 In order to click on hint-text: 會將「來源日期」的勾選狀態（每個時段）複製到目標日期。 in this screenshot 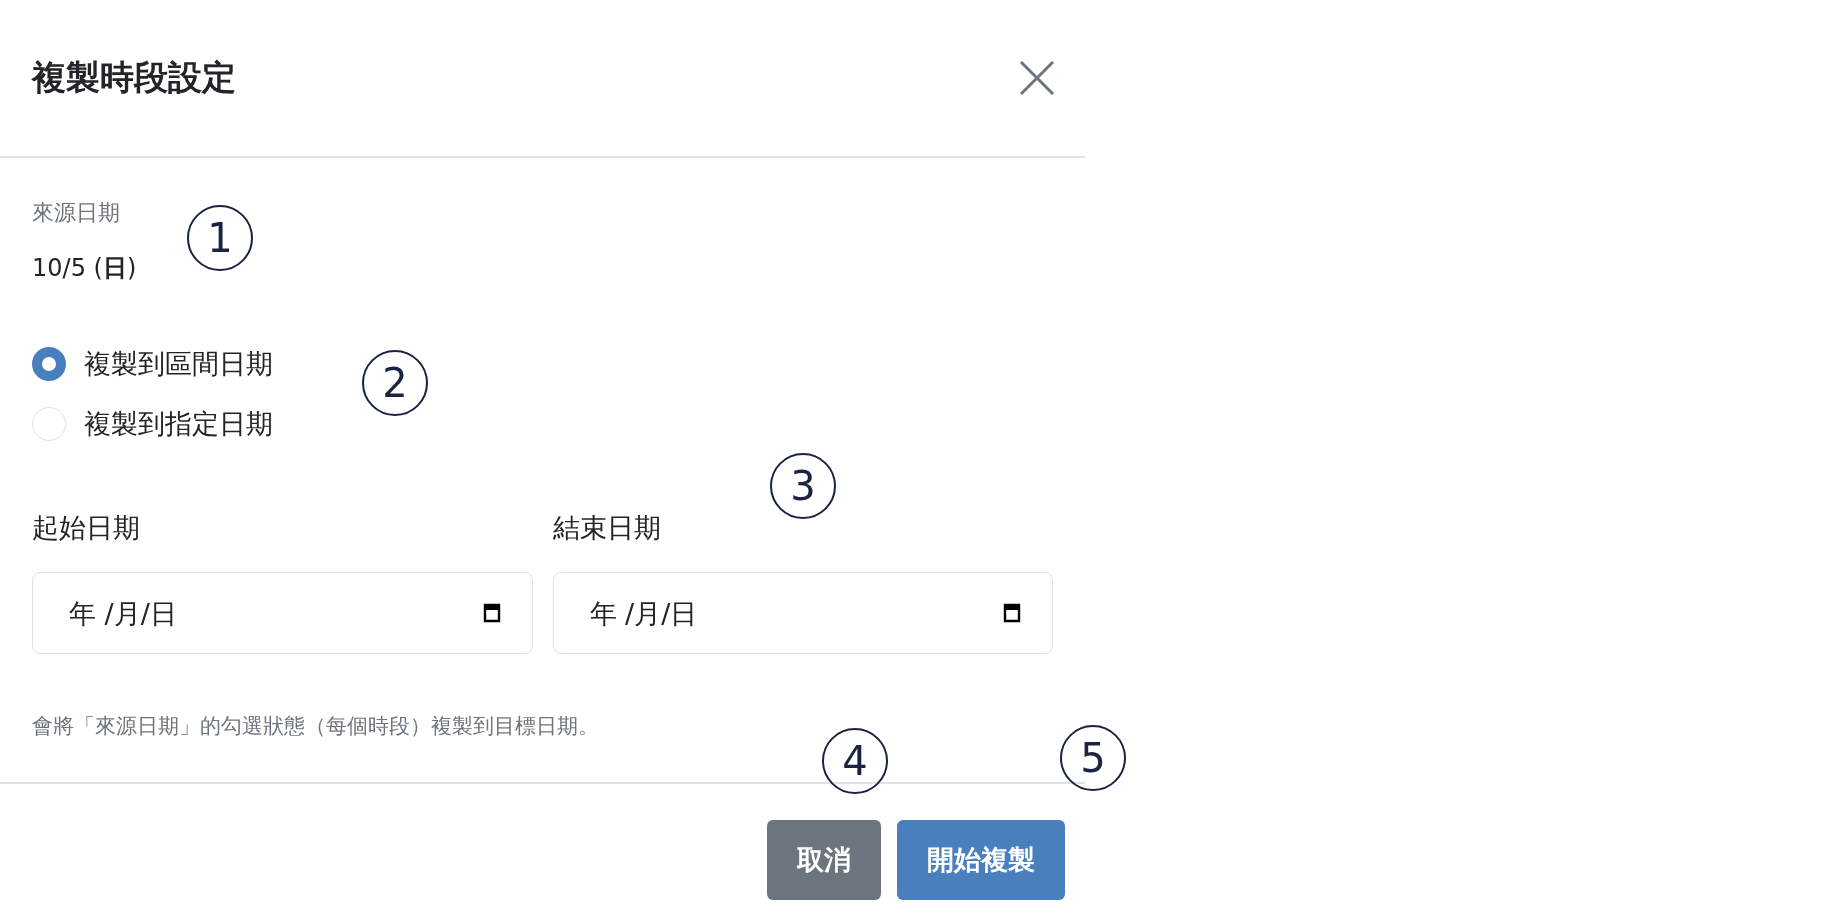, I will do `click(316, 726)`.